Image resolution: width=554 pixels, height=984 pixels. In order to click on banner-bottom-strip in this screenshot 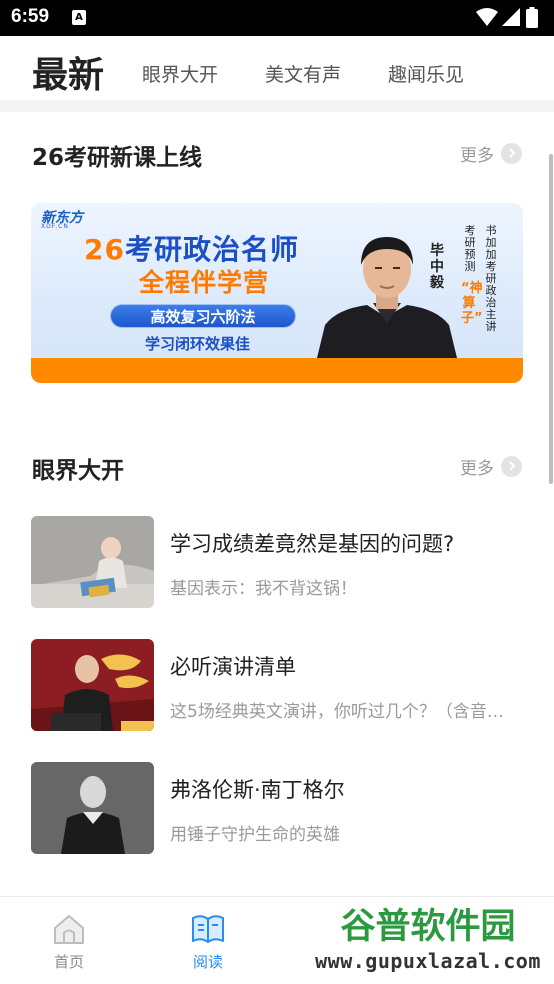, I will do `click(277, 370)`.